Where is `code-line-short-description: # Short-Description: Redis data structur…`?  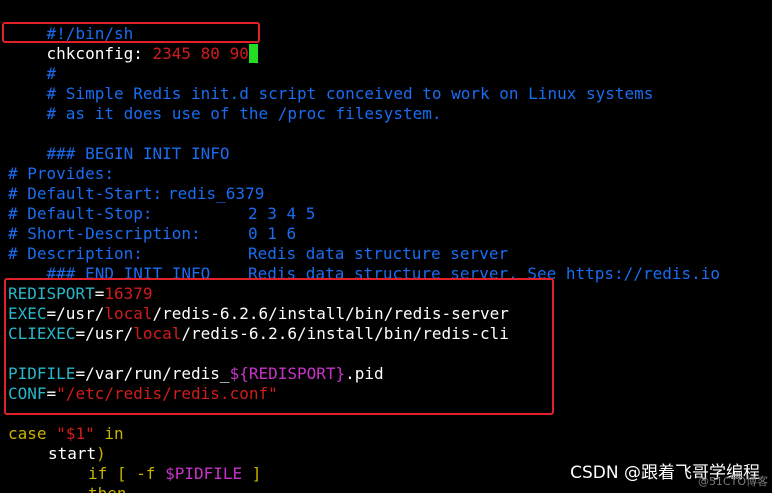
code-line-short-description: # Short-Description: Redis data structur… is located at coordinates (258, 233).